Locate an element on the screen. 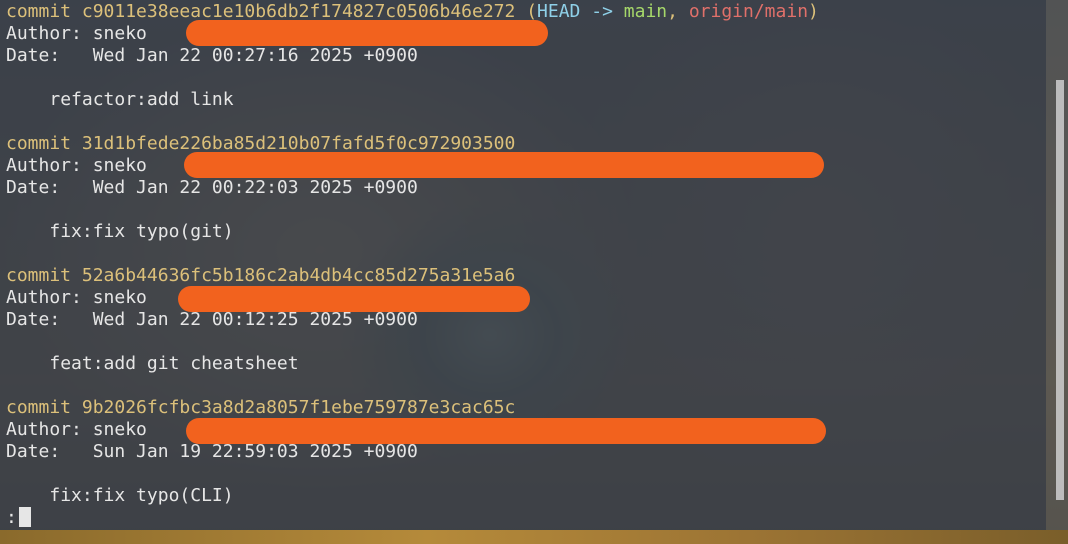 This screenshot has width=1068, height=544. ref-close-paren: ) is located at coordinates (813, 11).